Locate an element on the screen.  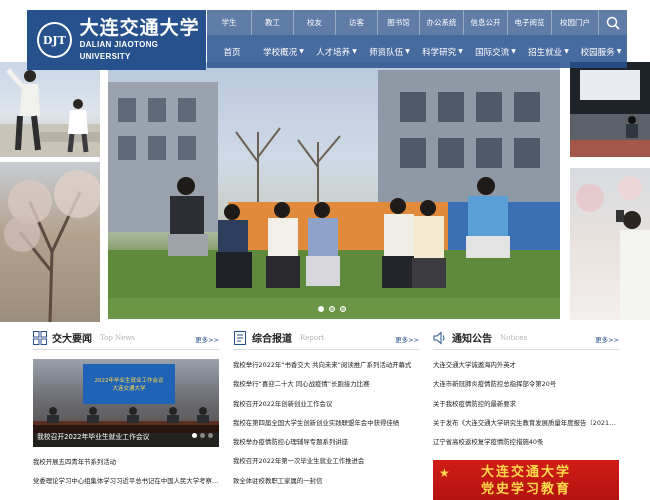
utility-bar: 学生 教工 校友 访客 图书馆 办公系统 信息公开 电子阅览 校园门户 is located at coordinates (417, 22).